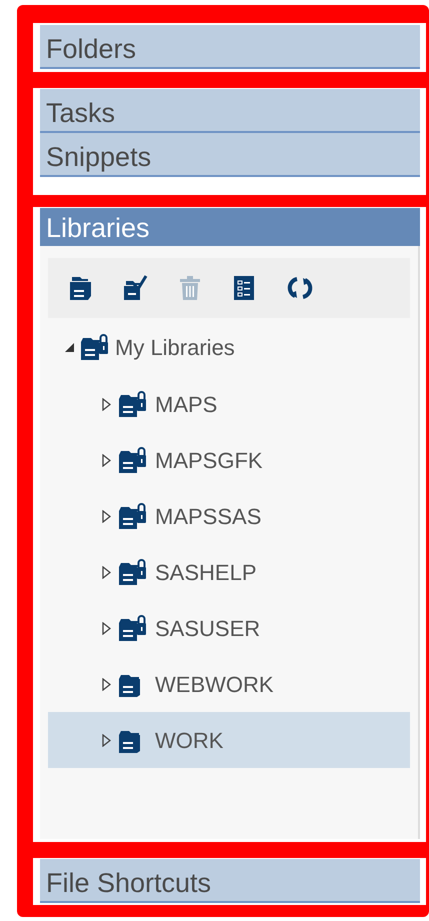  I want to click on tree-row: WEBWORK, so click(229, 684).